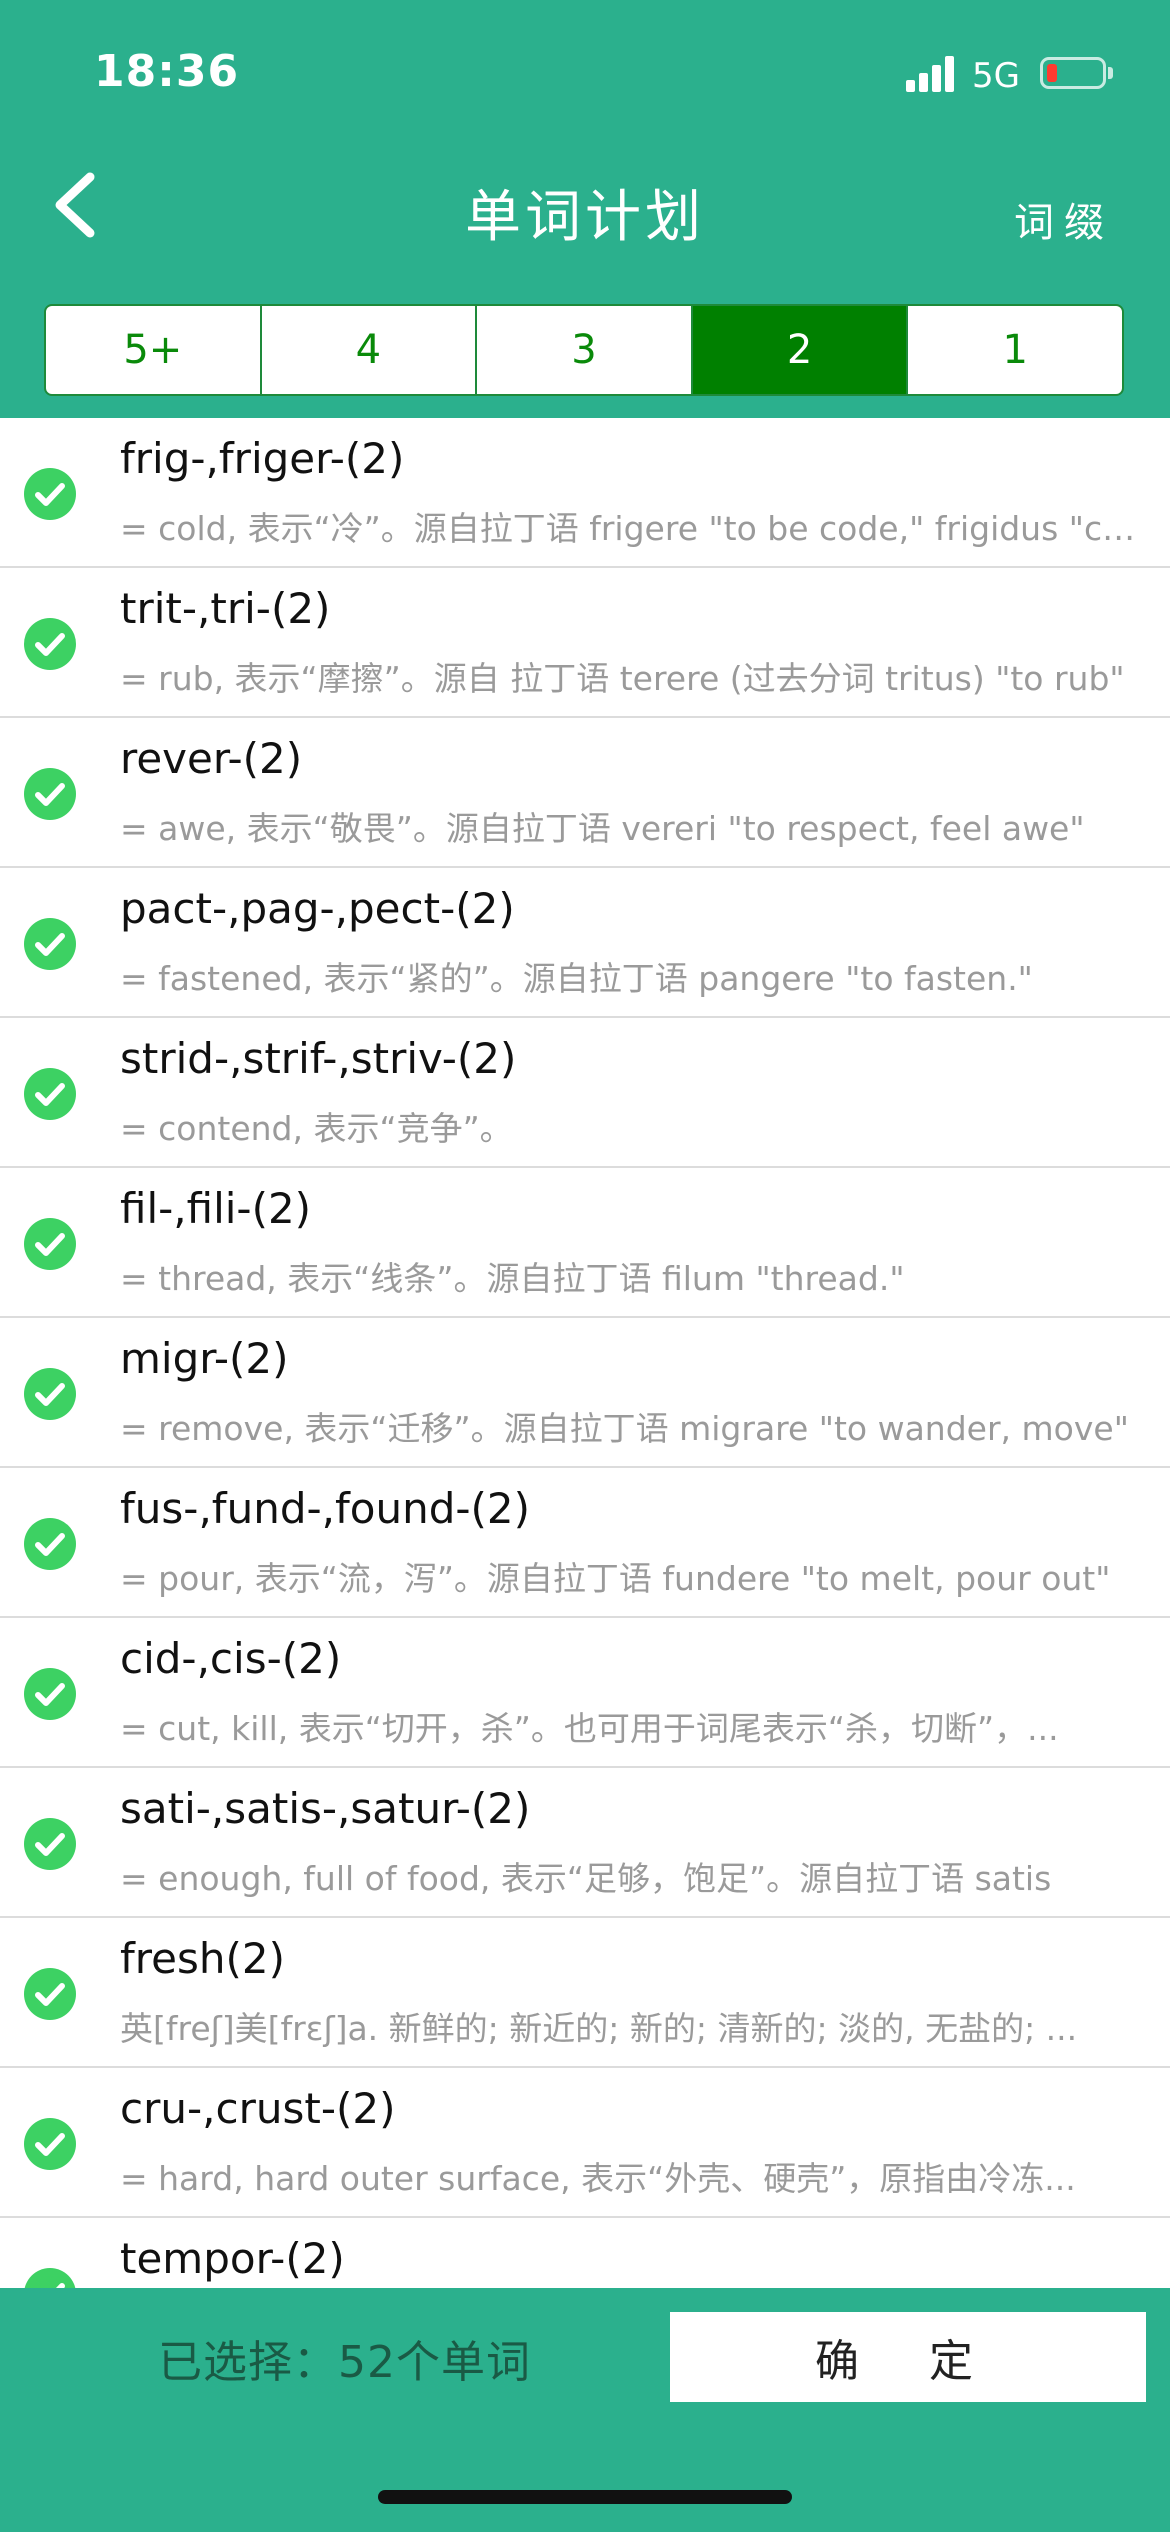  I want to click on item-subtitle: = thread, 表示“线条”。源自拉丁语 filum "thread.", so click(512, 1278).